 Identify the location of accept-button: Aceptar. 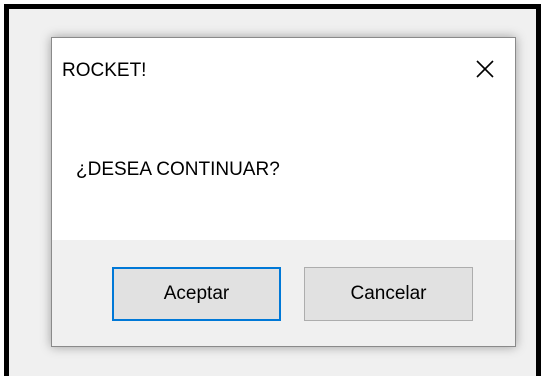
(196, 294).